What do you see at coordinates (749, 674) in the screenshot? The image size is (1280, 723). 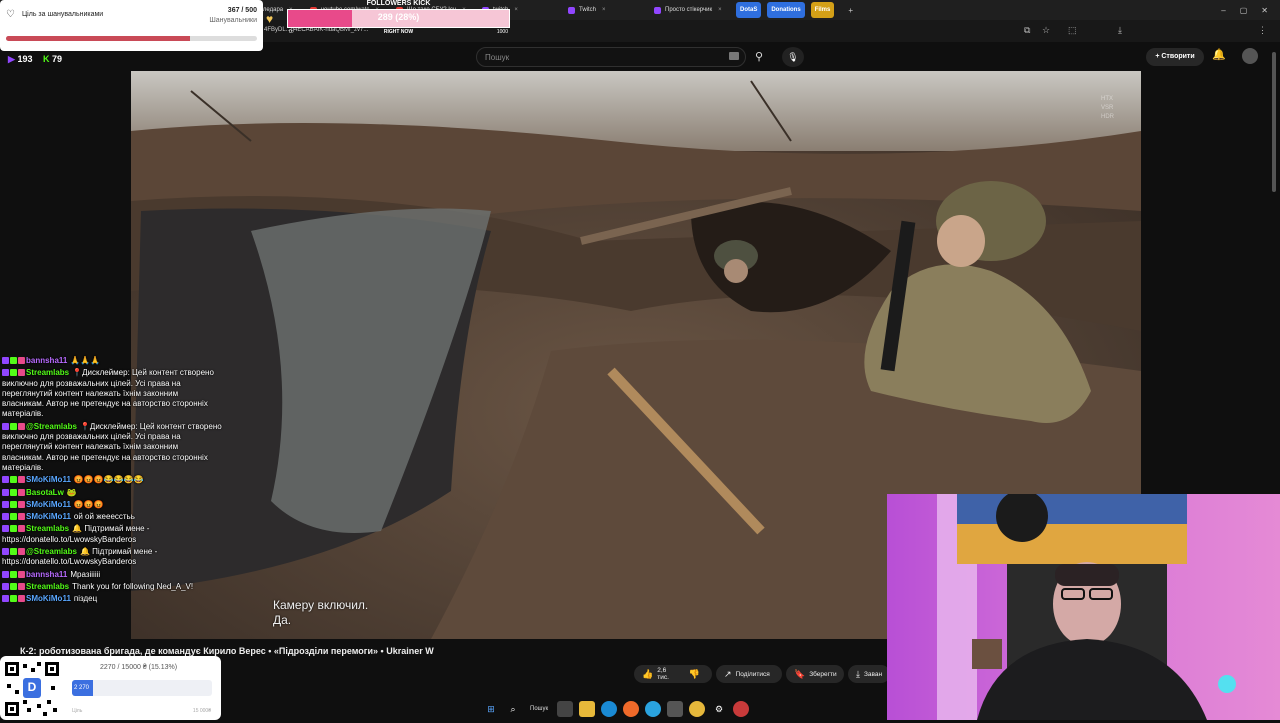 I see `share-button: ↗ Поділитися` at bounding box center [749, 674].